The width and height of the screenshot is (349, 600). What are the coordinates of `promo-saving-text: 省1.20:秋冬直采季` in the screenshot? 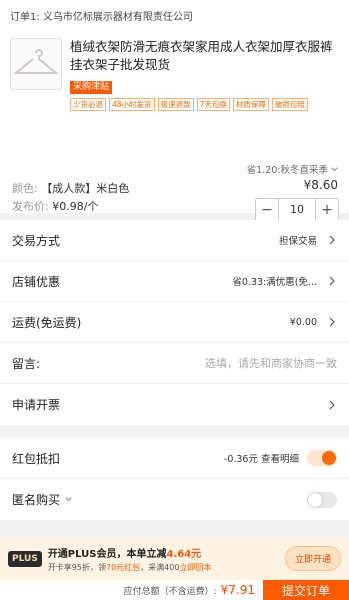 It's located at (287, 170).